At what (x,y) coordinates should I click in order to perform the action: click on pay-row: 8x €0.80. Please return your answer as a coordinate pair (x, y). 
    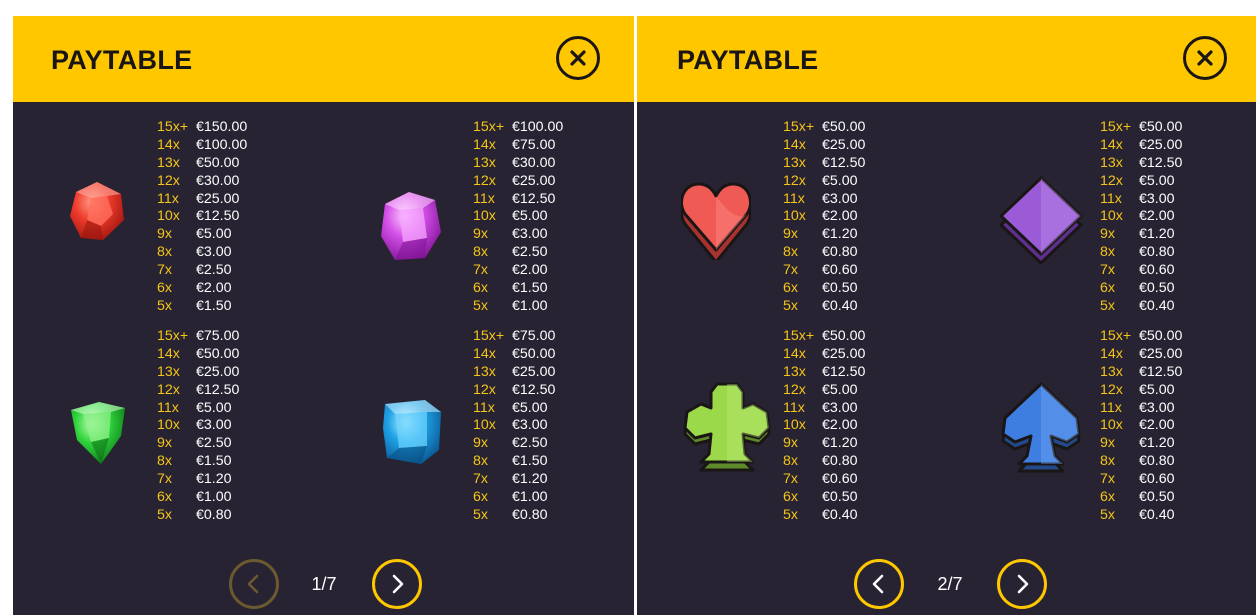
    Looking at the image, I should click on (1141, 253).